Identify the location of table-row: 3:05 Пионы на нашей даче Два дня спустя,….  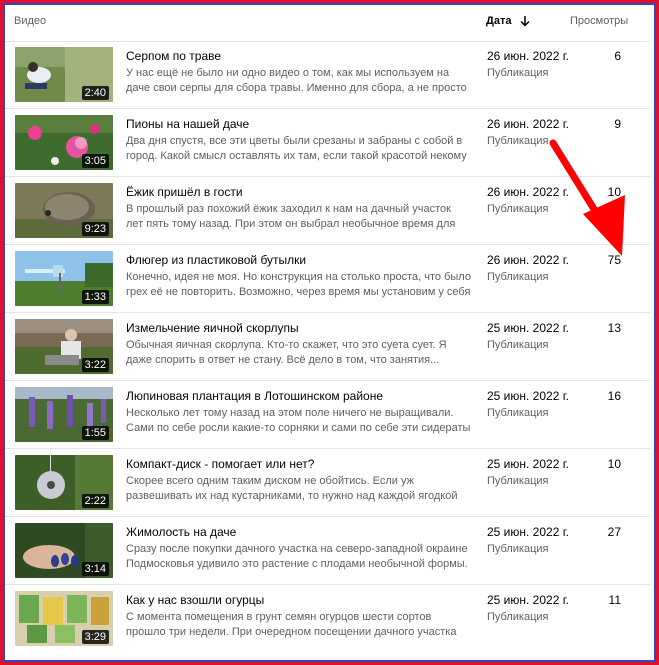
(327, 143).